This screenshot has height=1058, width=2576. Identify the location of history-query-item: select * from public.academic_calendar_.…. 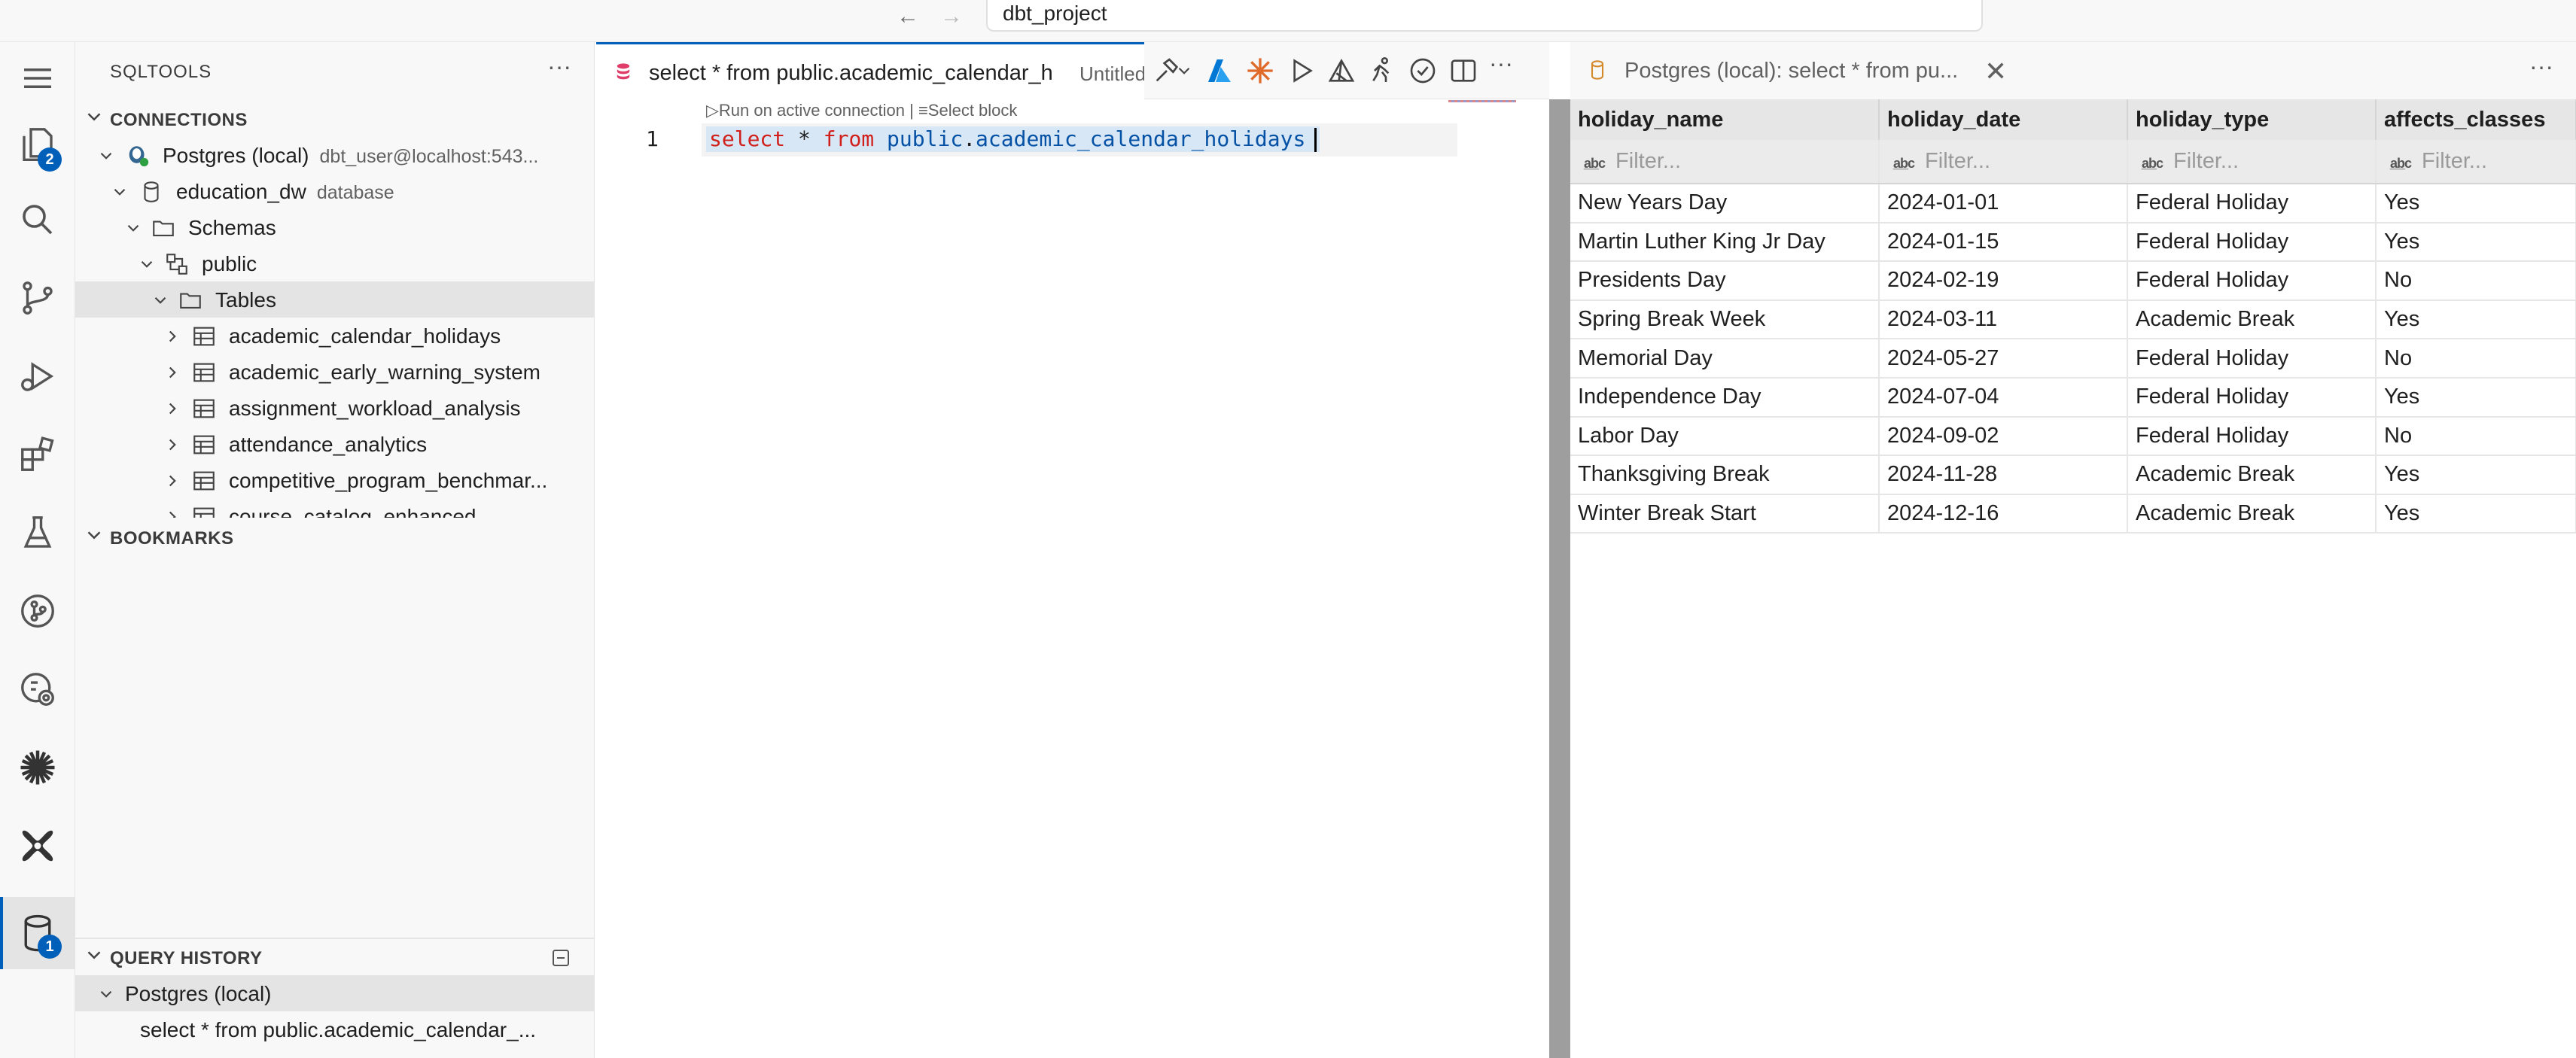
(335, 1029).